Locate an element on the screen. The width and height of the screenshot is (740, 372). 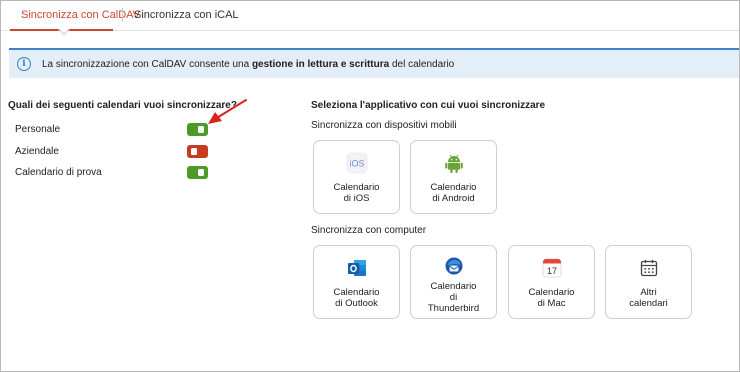
info-icon: i is located at coordinates (24, 64).